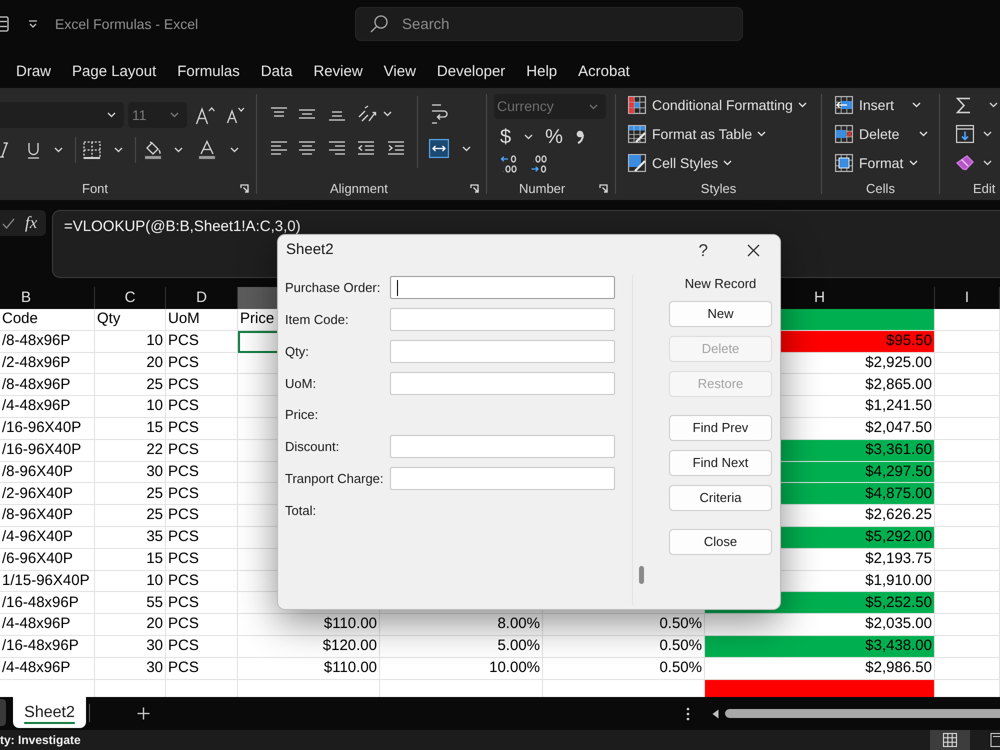  I want to click on header-cell: UoM, so click(202, 320).